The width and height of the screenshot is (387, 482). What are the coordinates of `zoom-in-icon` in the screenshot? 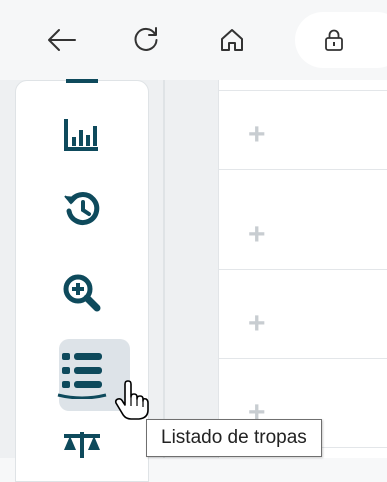 It's located at (82, 293).